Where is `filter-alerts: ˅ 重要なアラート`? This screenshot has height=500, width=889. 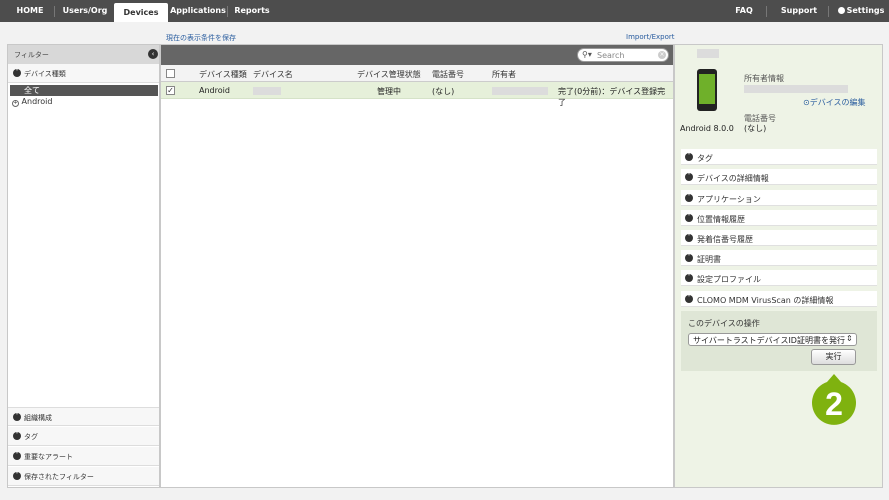 filter-alerts: ˅ 重要なアラート is located at coordinates (83, 456).